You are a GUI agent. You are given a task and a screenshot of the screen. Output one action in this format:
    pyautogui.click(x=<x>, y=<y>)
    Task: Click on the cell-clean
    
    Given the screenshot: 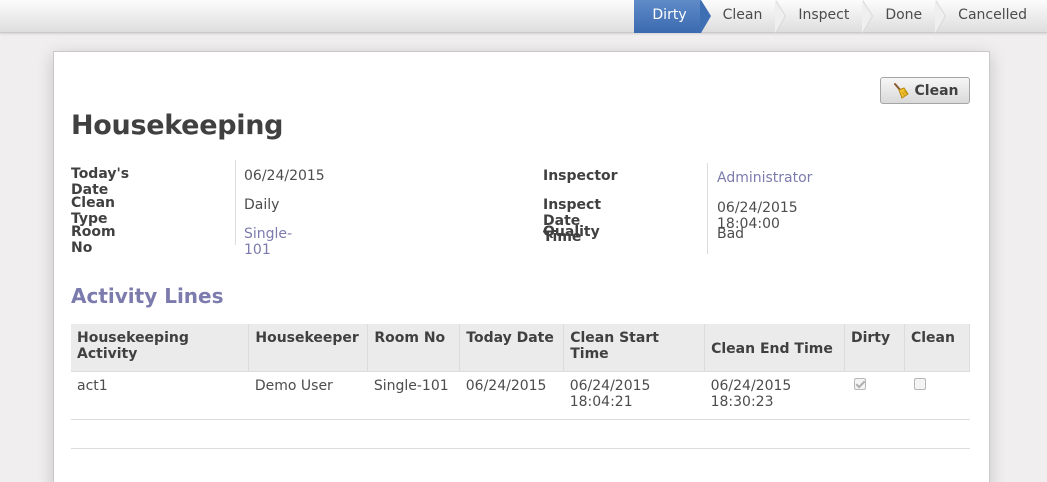 What is the action you would take?
    pyautogui.click(x=937, y=394)
    